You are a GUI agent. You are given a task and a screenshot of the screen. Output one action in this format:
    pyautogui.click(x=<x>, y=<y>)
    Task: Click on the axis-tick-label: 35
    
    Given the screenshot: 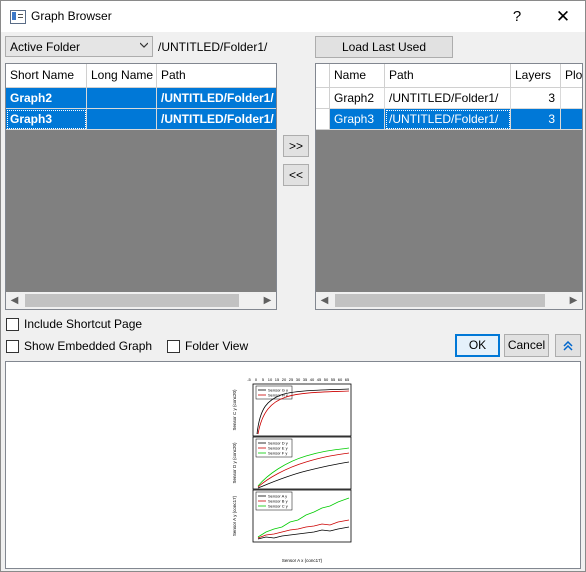 What is the action you would take?
    pyautogui.click(x=305, y=379)
    